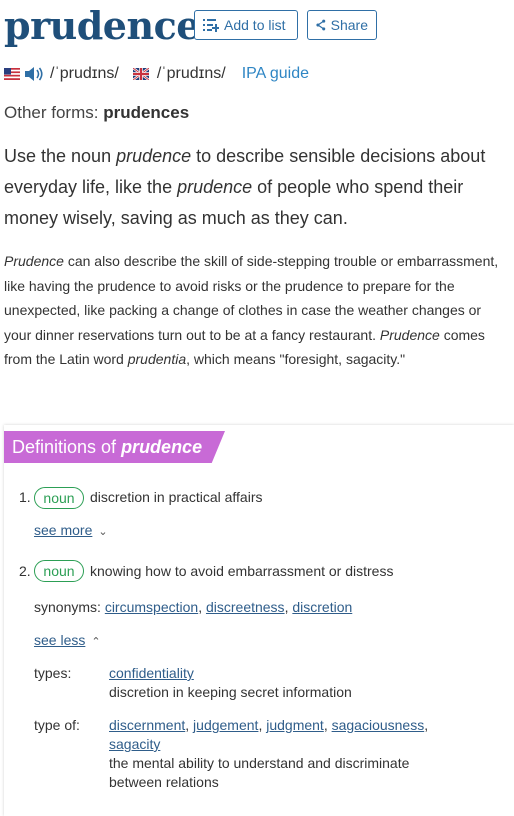 This screenshot has height=816, width=514. Describe the element at coordinates (225, 725) in the screenshot. I see `typeof-link: judgement` at that location.